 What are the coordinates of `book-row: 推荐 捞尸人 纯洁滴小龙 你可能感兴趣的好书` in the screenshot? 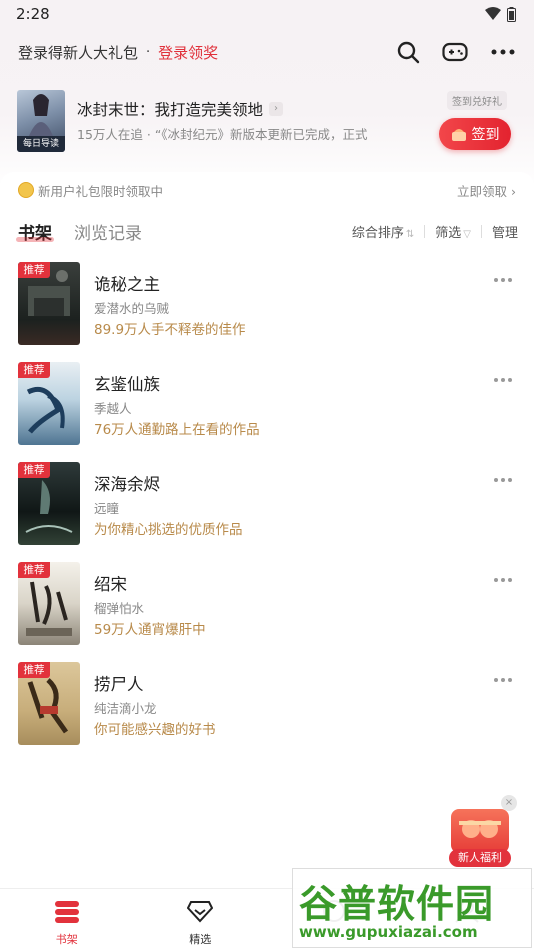 It's located at (268, 712).